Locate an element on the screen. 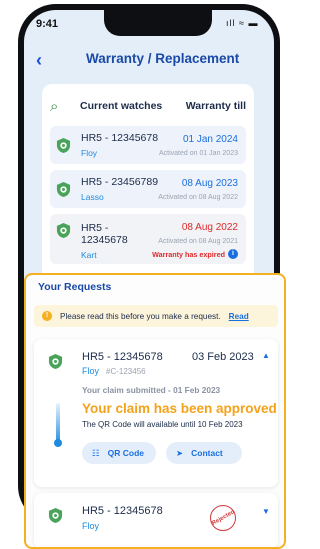  activated-date: Activated on 08 Aug 2021 is located at coordinates (198, 241).